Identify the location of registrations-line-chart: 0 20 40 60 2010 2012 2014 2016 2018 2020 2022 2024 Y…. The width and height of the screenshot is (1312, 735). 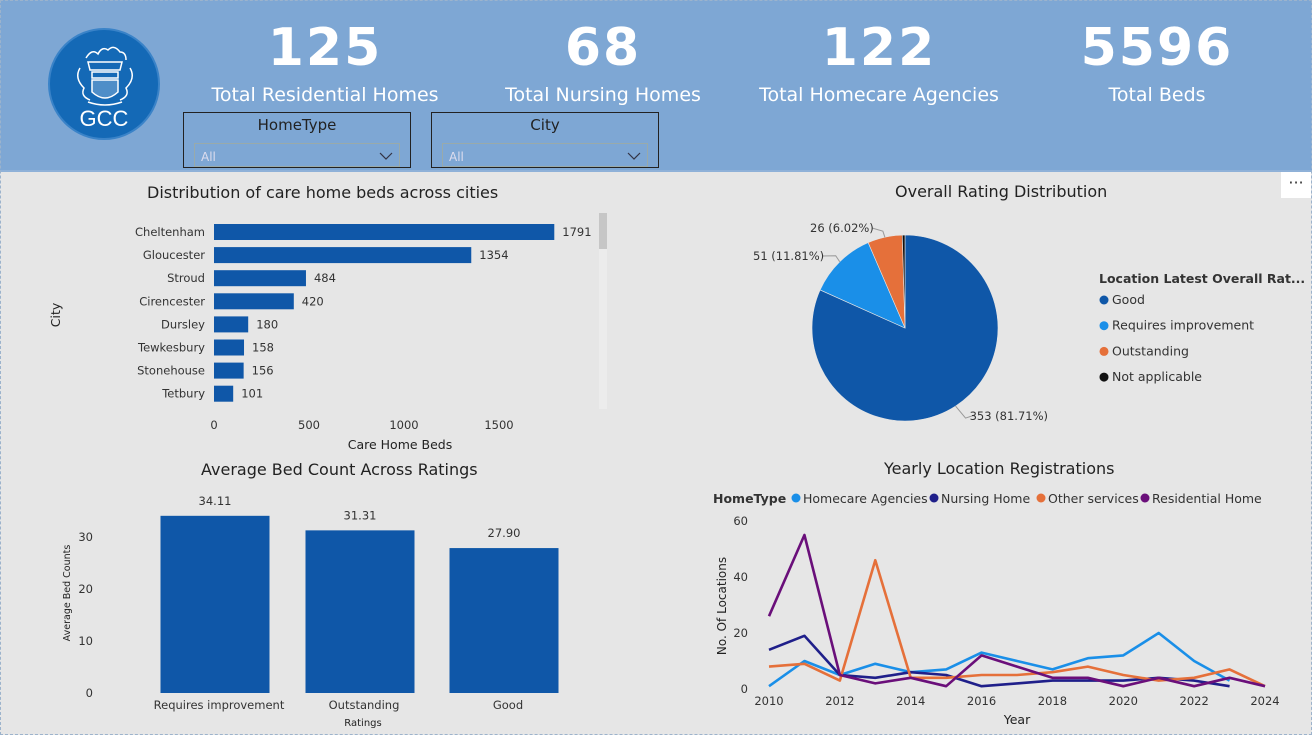
(996, 609).